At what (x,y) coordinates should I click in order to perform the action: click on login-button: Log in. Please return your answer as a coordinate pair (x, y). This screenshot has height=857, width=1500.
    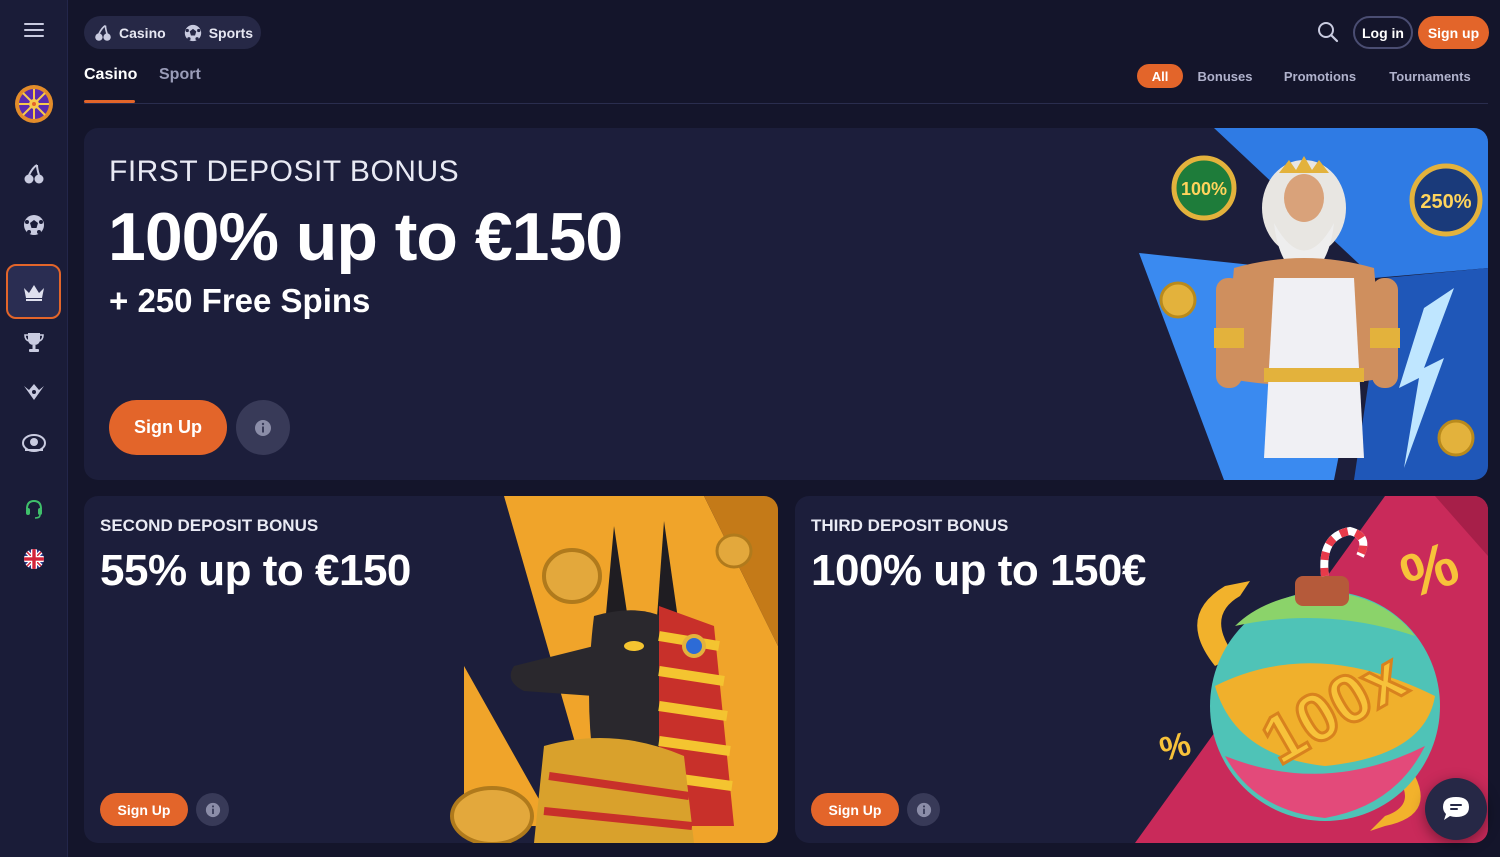
    Looking at the image, I should click on (1383, 32).